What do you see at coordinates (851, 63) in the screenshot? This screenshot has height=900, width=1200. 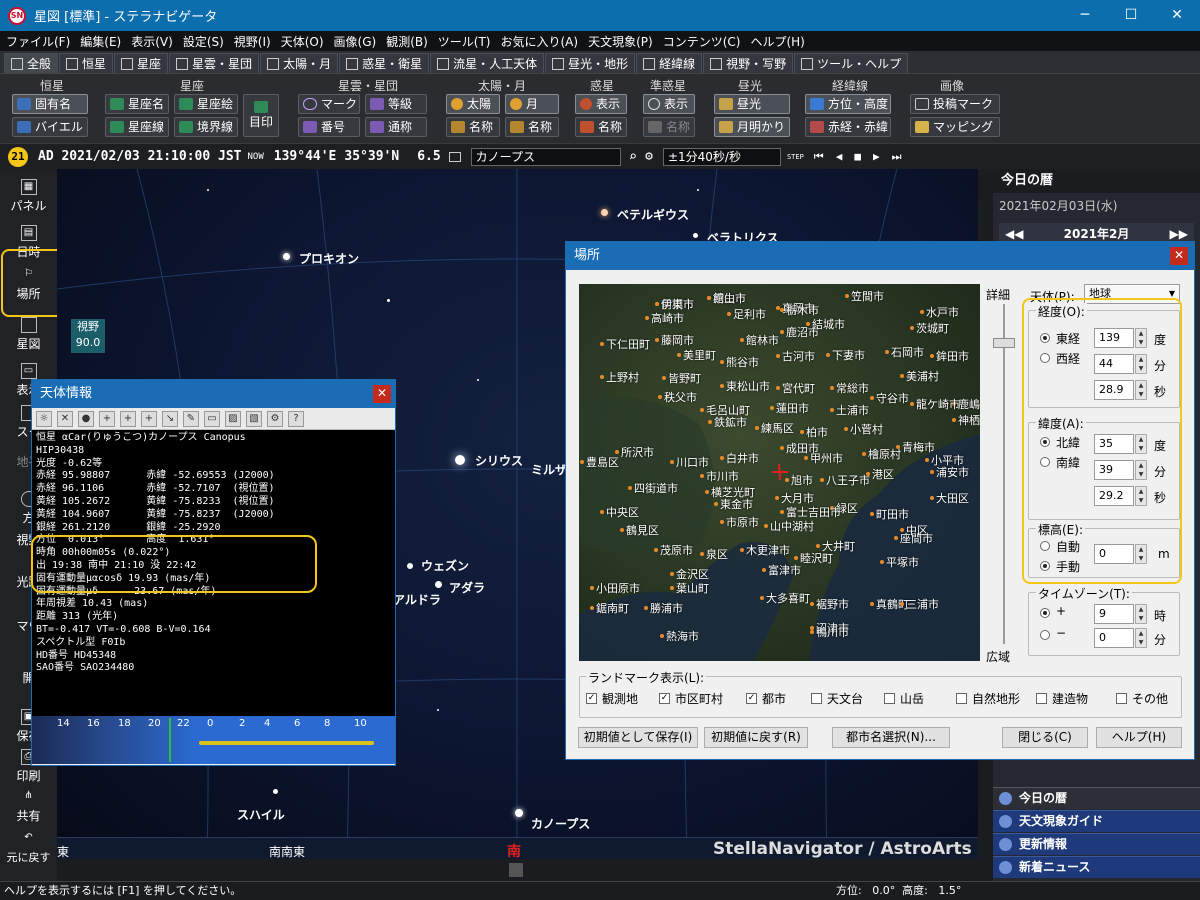 I see `tab: ツール・ヘルプ` at bounding box center [851, 63].